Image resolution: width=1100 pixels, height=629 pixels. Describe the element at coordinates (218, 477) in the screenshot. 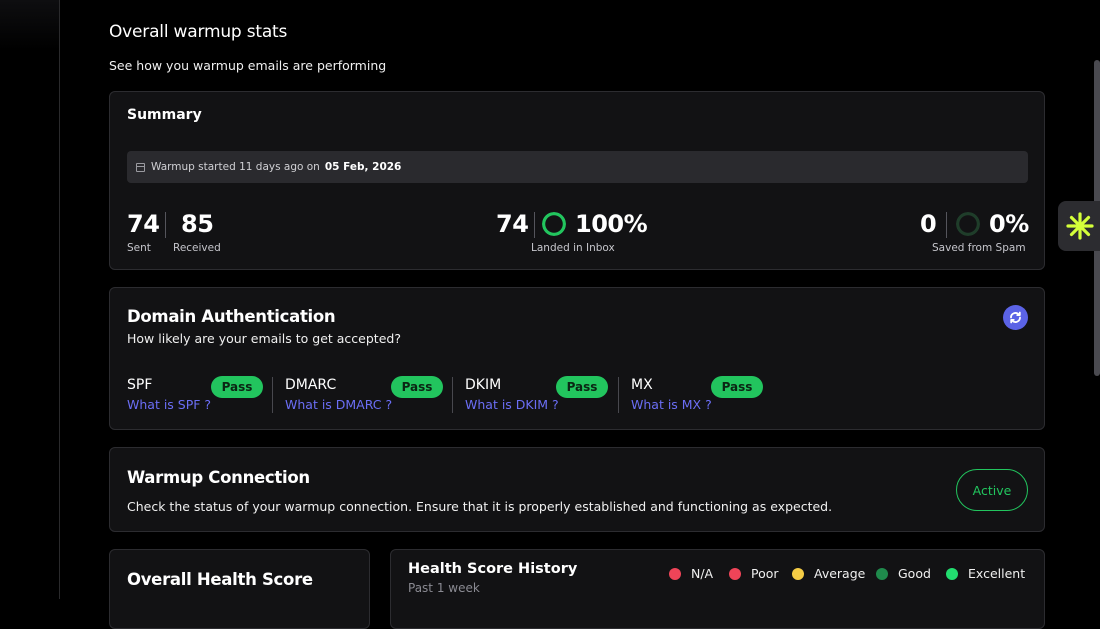

I see `connection-title: Warmup Connection` at that location.